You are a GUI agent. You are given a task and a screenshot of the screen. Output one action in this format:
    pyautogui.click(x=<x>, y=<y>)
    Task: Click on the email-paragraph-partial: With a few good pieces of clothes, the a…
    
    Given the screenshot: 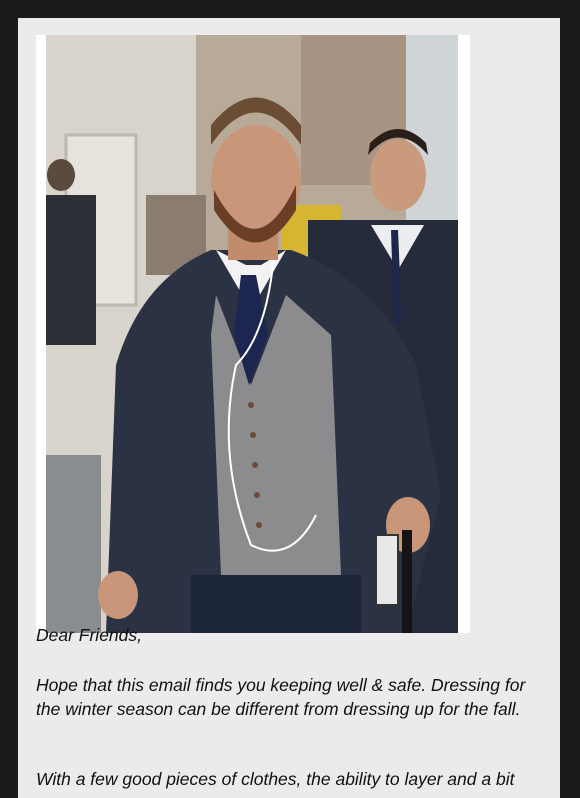 What is the action you would take?
    pyautogui.click(x=275, y=779)
    